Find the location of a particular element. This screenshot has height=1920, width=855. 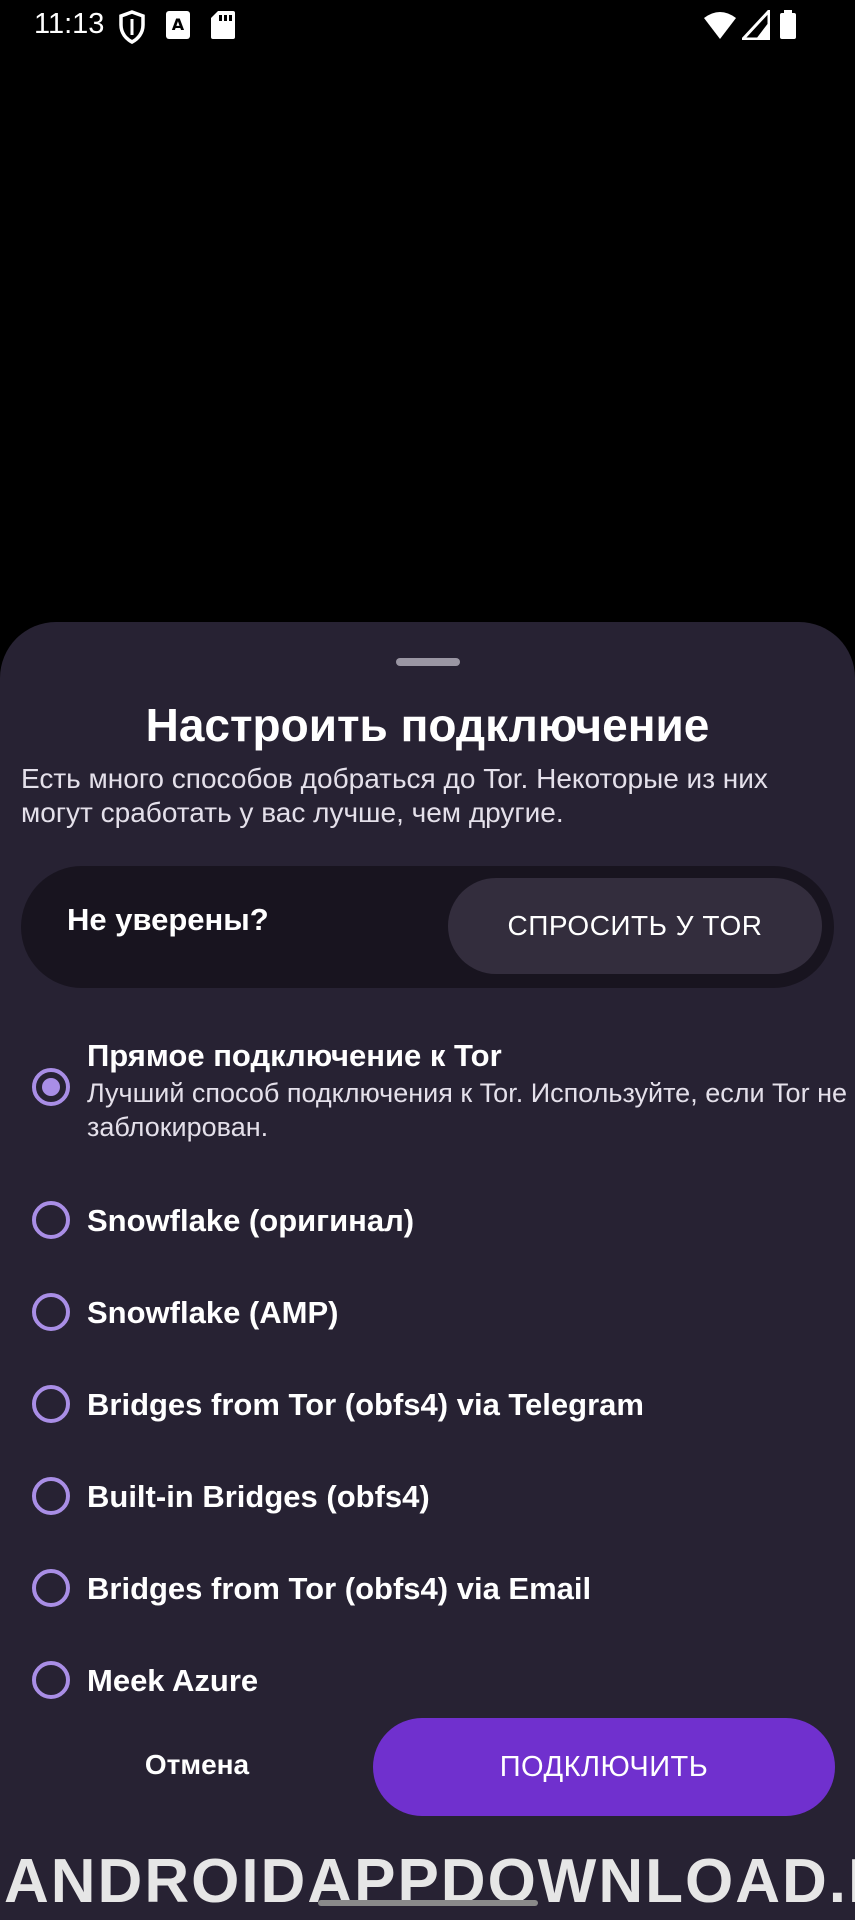

status-time: 11:13 is located at coordinates (69, 24).